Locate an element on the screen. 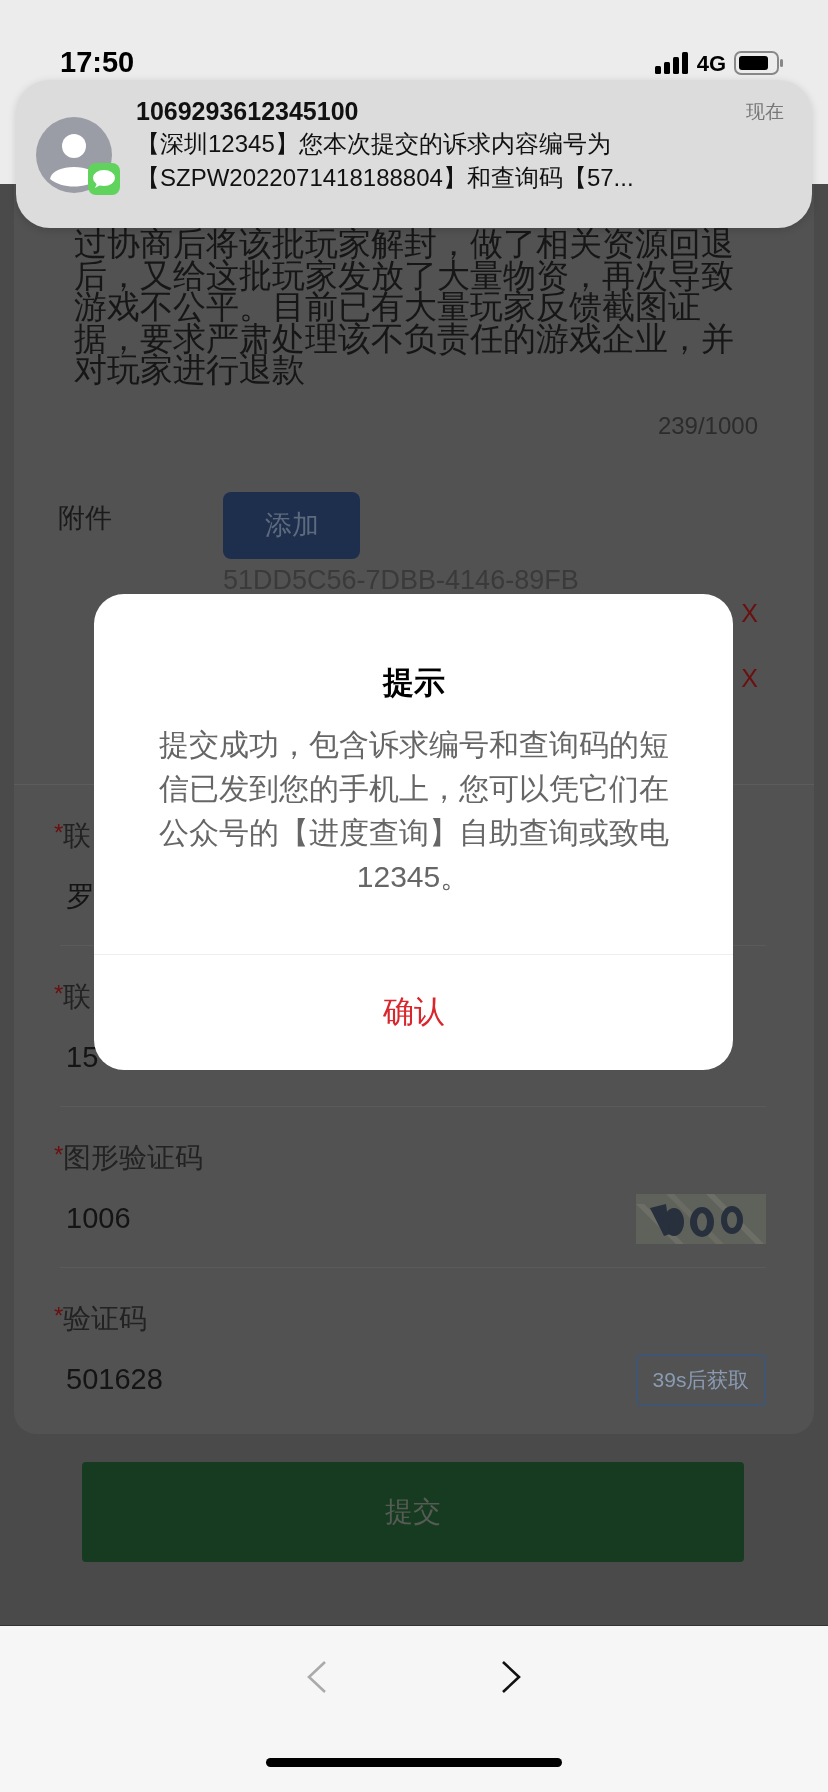  field-value: 501628 is located at coordinates (111, 1380).